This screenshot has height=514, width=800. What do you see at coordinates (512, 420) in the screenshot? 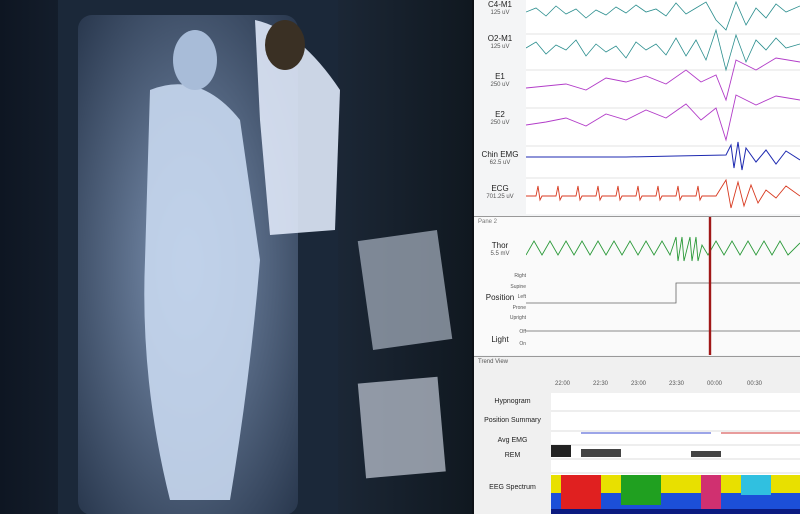
I see `row-label-position-summary: Position Summary` at bounding box center [512, 420].